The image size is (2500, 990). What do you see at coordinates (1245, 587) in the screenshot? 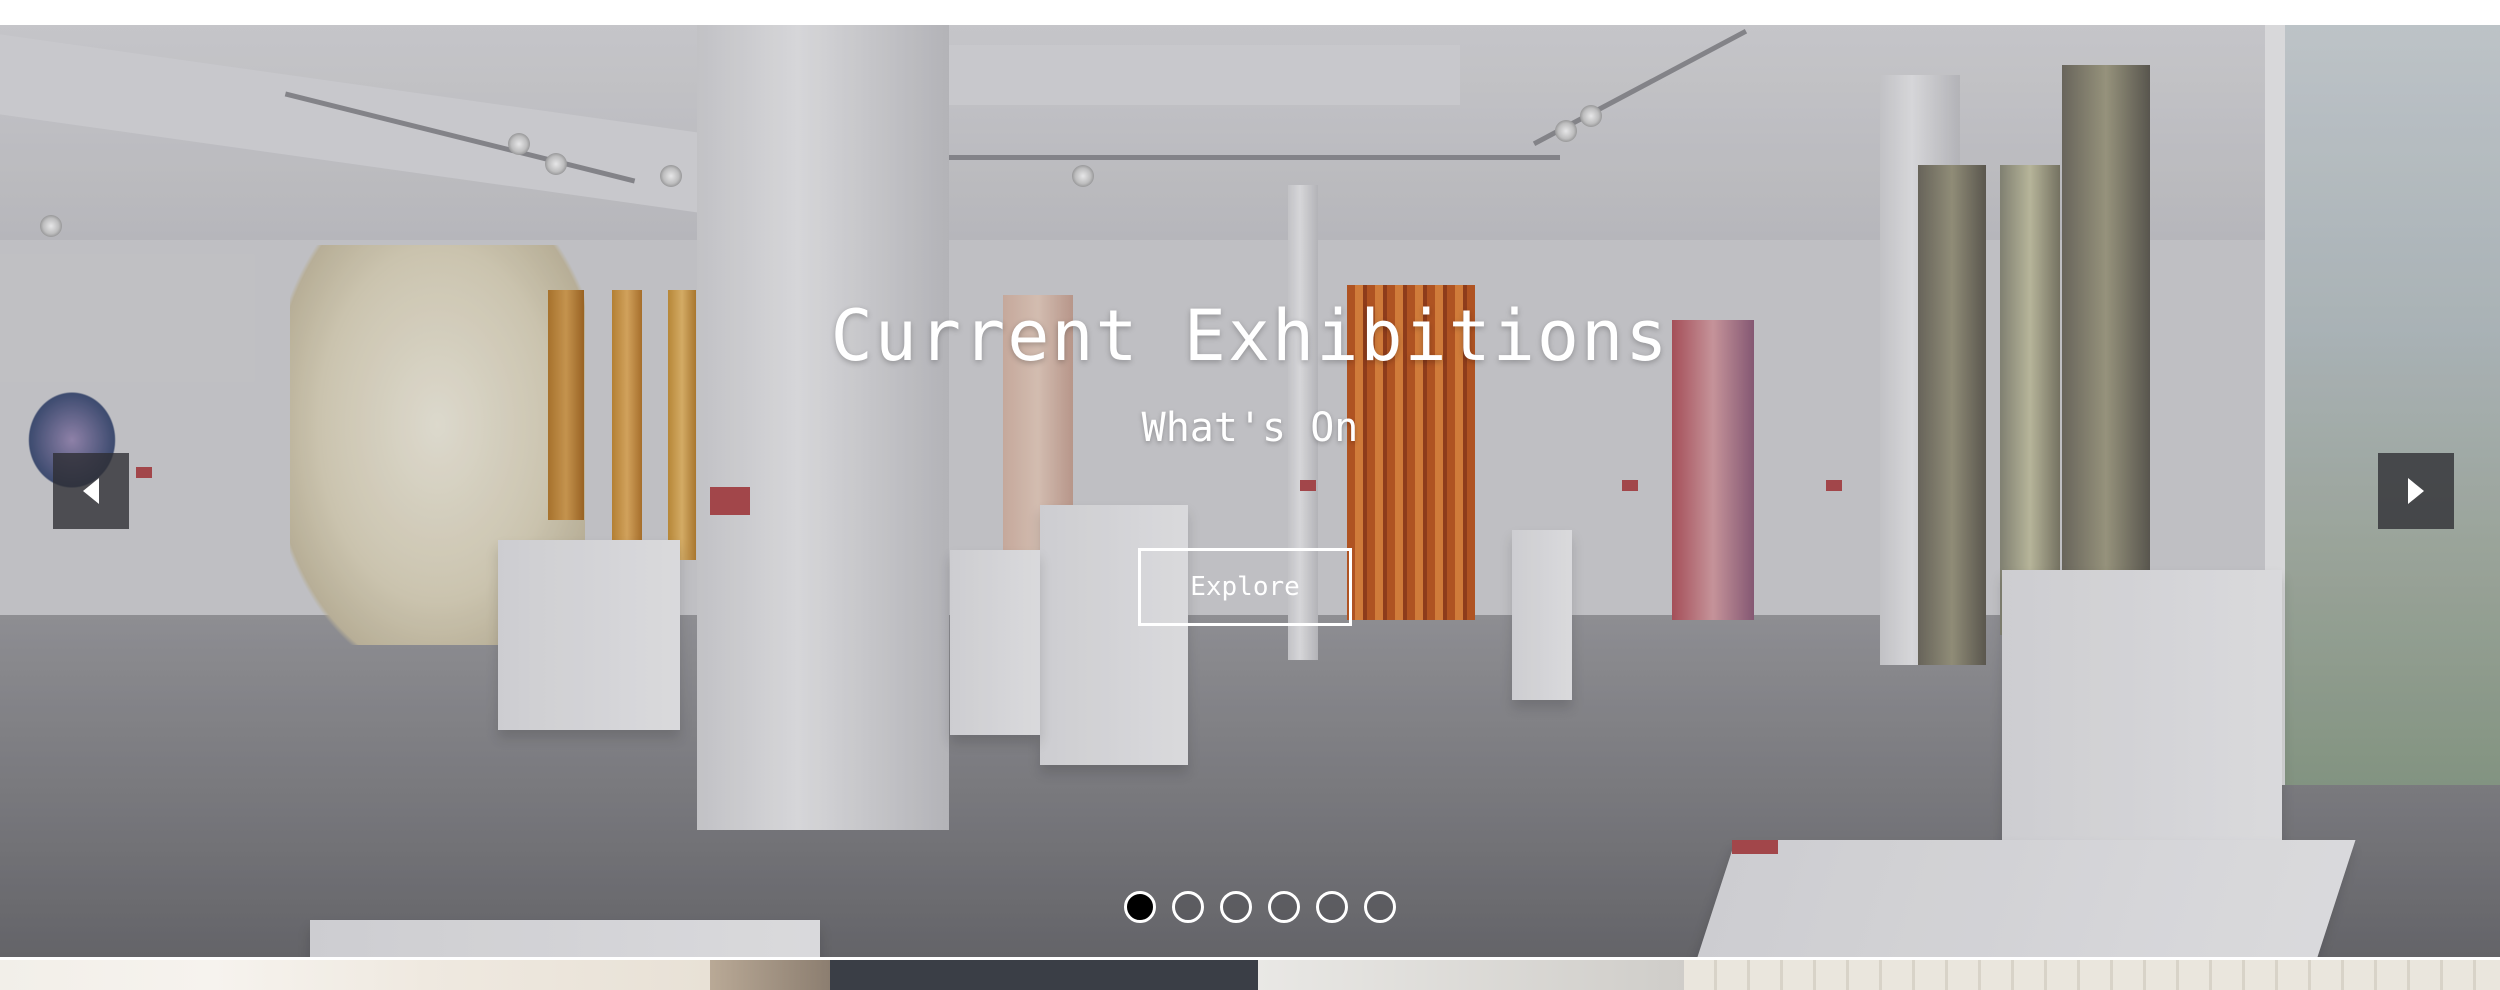
I see `explore-button: Explore` at bounding box center [1245, 587].